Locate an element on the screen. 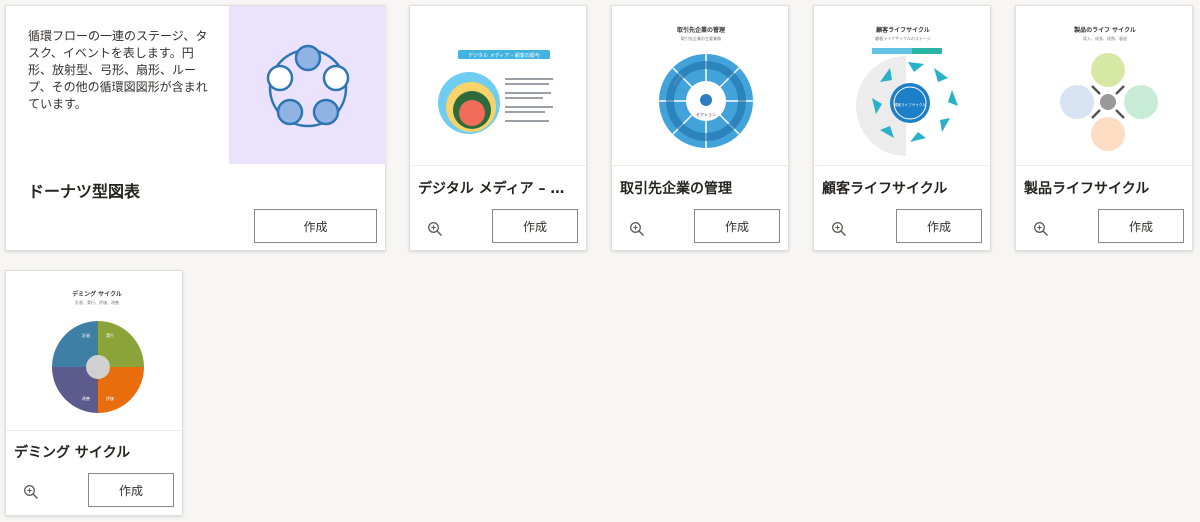 This screenshot has width=1200, height=522. template-title: デミング サイクル is located at coordinates (72, 453).